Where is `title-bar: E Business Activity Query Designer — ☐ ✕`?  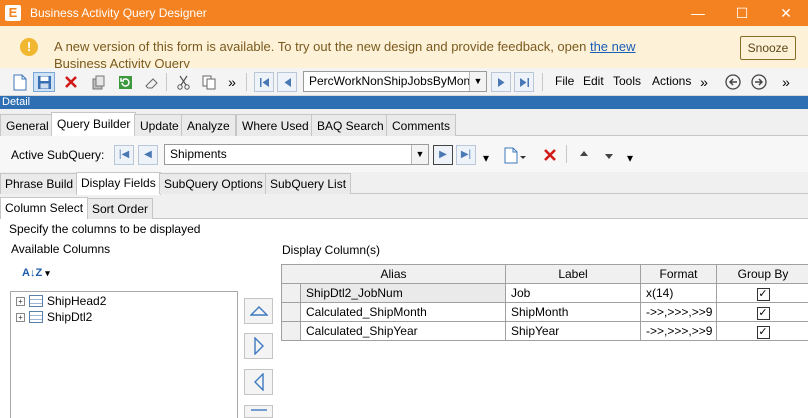
title-bar: E Business Activity Query Designer — ☐ ✕ is located at coordinates (404, 13).